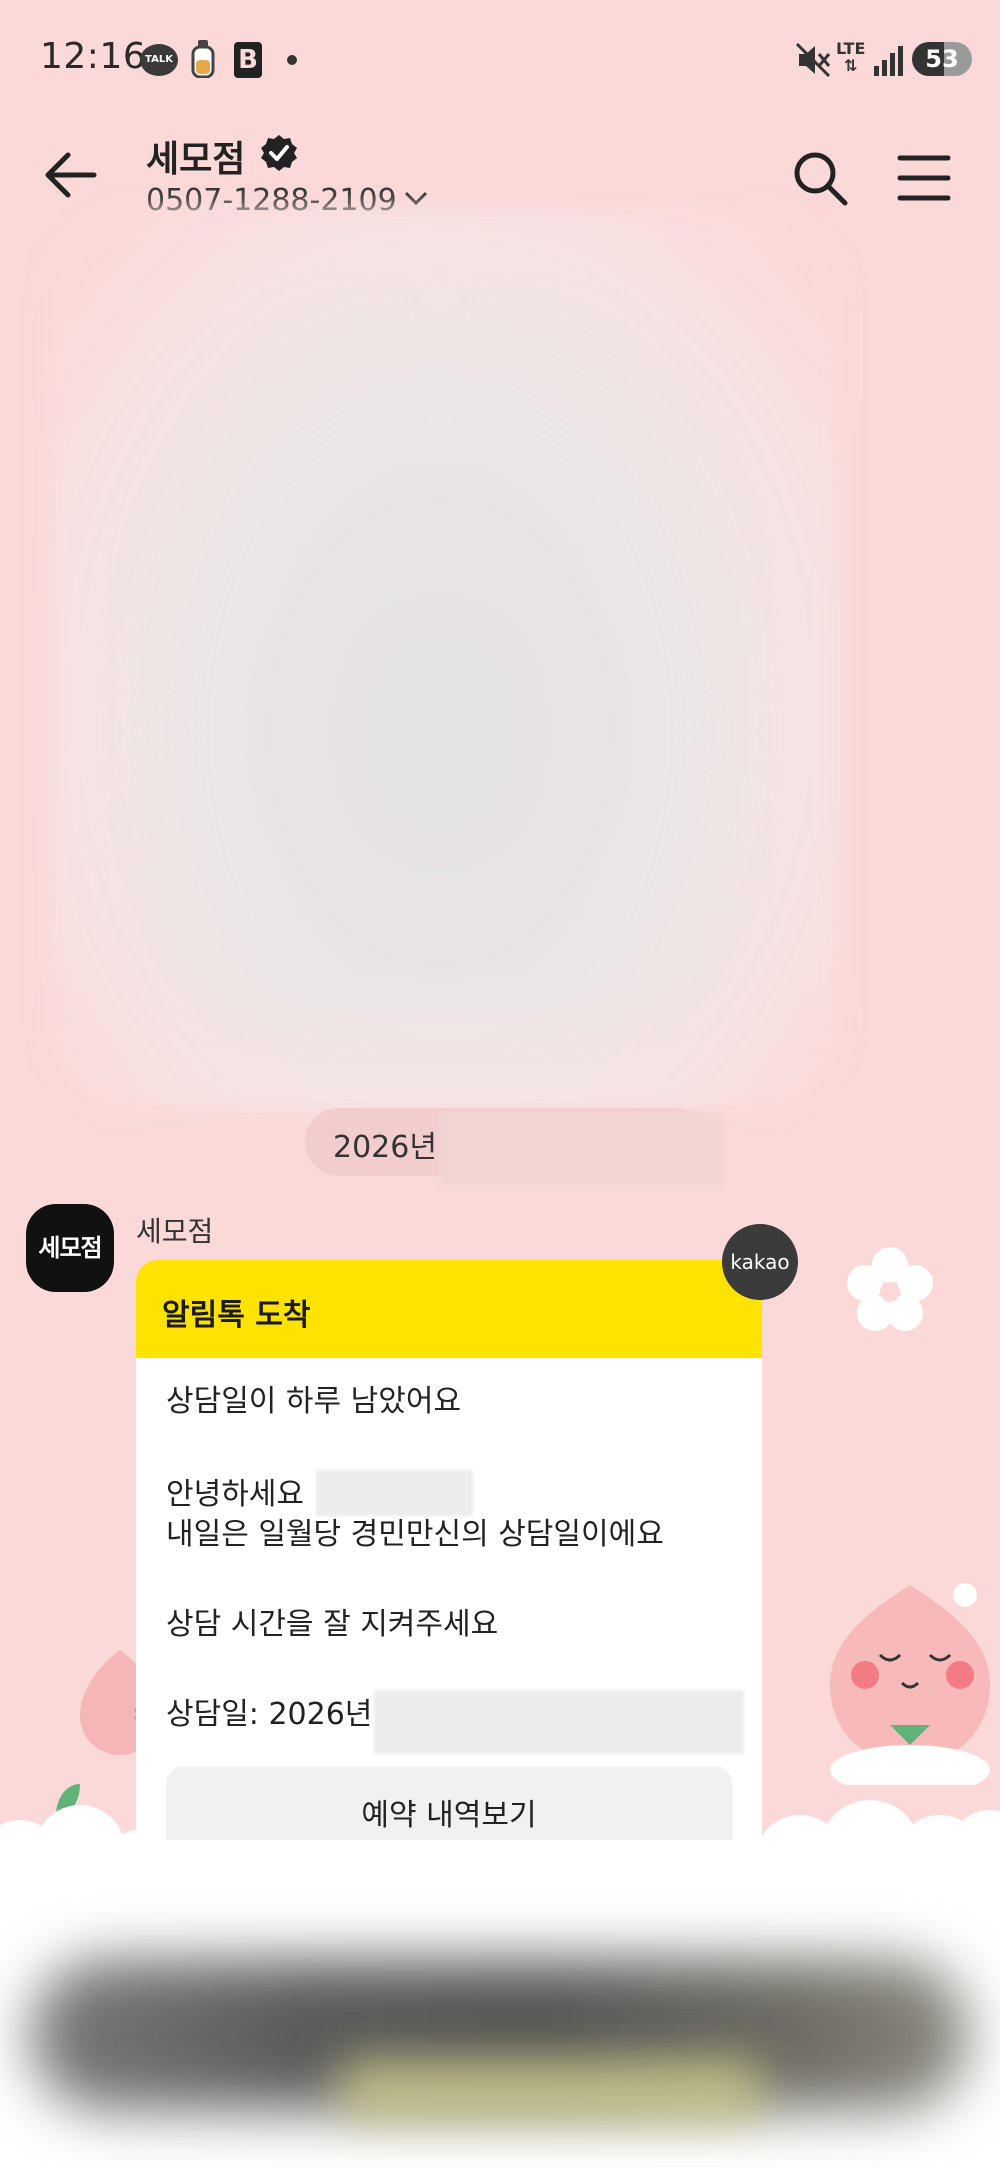 This screenshot has height=2168, width=1000. Describe the element at coordinates (195, 156) in the screenshot. I see `page-title: 세모점` at that location.